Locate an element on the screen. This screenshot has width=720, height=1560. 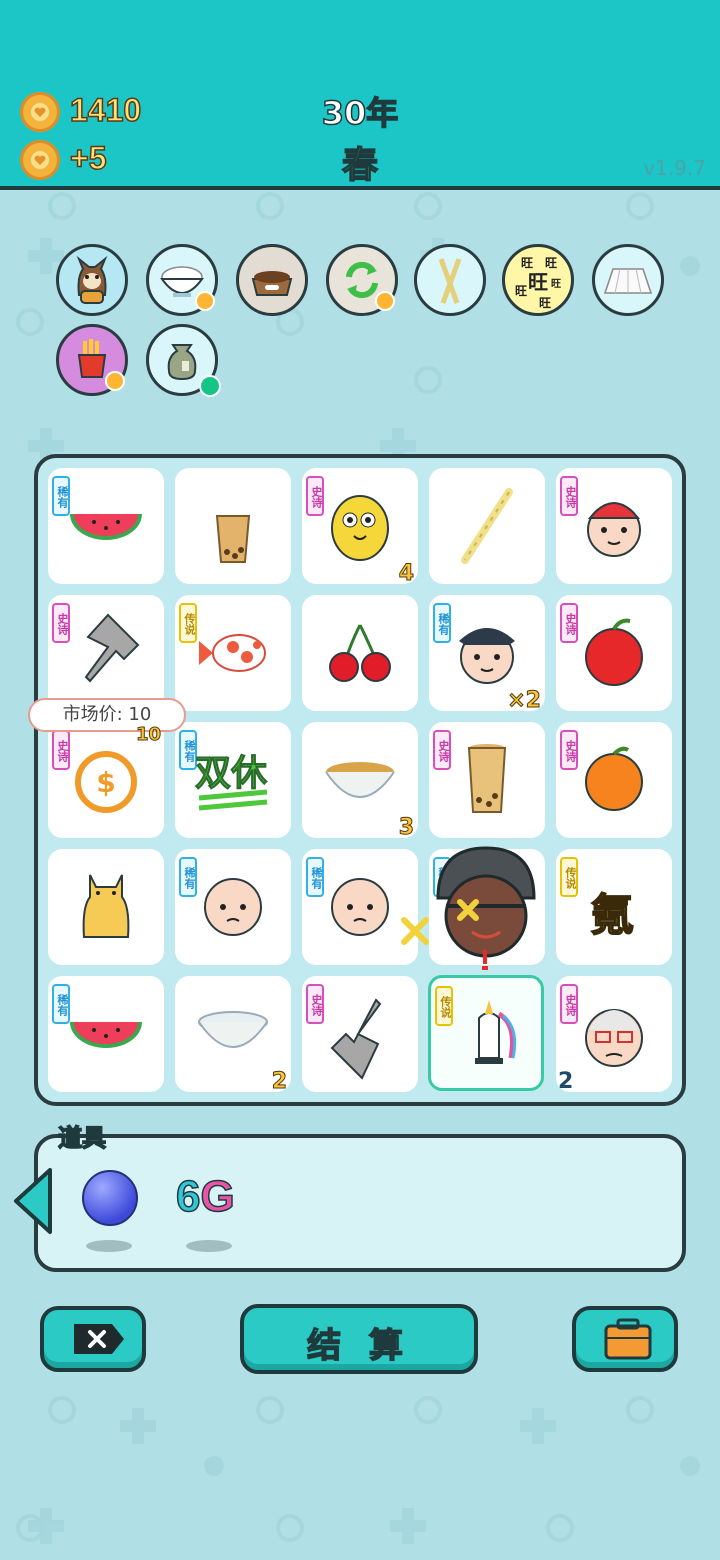
coin-count: 1410 is located at coordinates (105, 110).